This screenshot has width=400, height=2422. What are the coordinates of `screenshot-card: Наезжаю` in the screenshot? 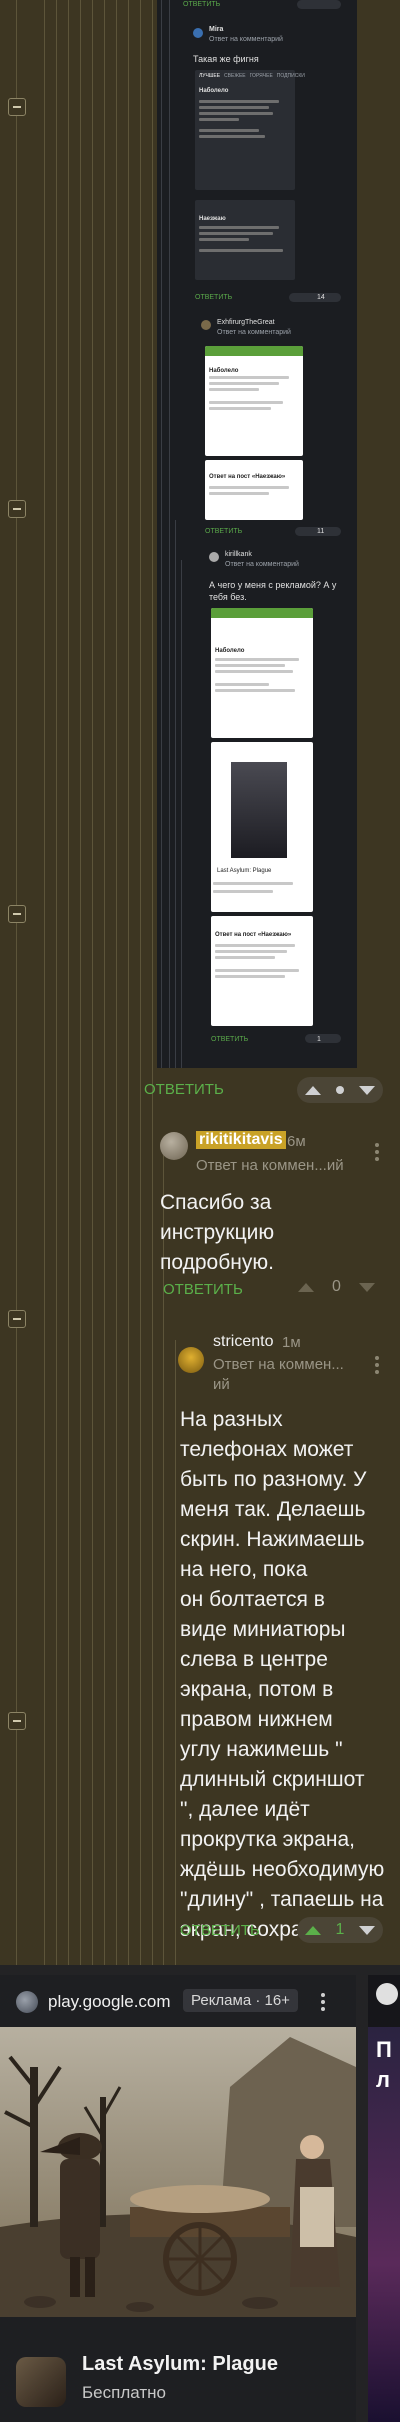 It's located at (245, 240).